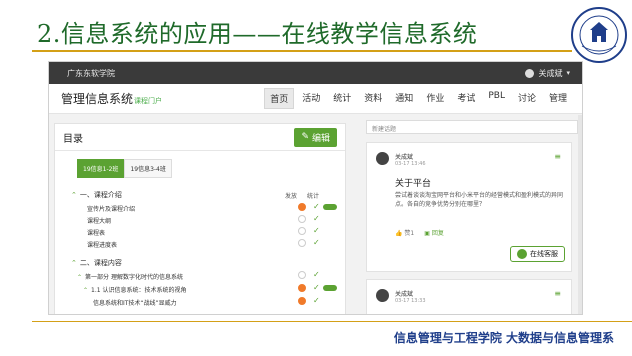  I want to click on catalog-title: 目录, so click(73, 139).